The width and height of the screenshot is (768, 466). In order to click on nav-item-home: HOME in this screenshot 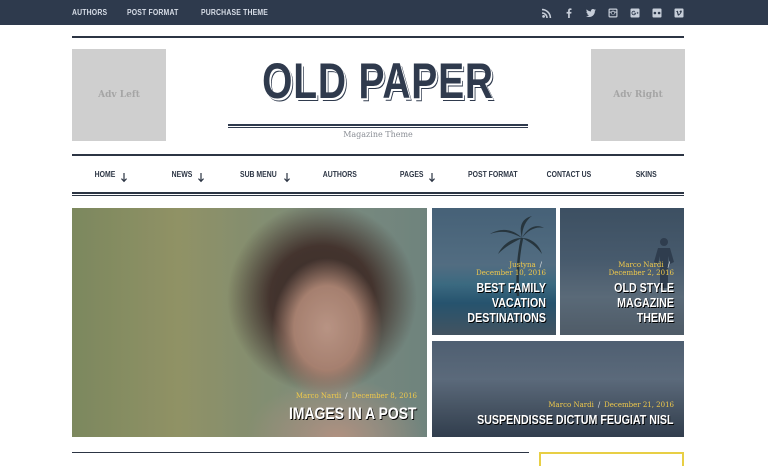, I will do `click(110, 176)`.